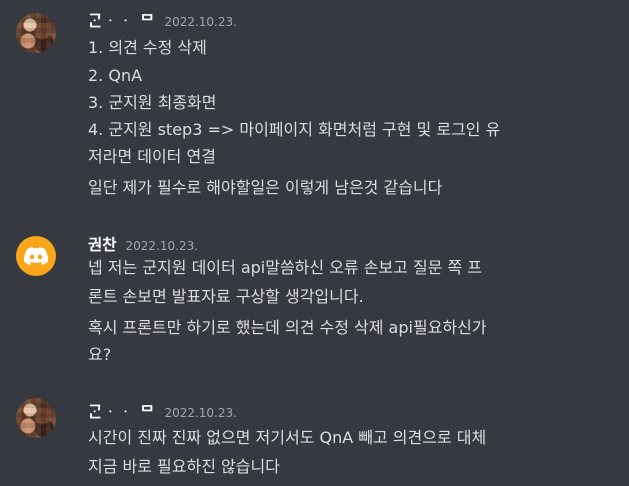  Describe the element at coordinates (115, 75) in the screenshot. I see `message-line: 2. QnA` at that location.